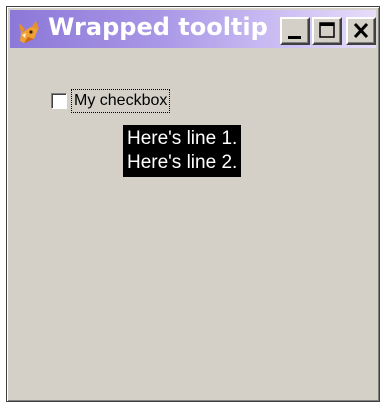 The height and width of the screenshot is (409, 386). I want to click on tooltip-line-1: Here's line 1., so click(182, 138).